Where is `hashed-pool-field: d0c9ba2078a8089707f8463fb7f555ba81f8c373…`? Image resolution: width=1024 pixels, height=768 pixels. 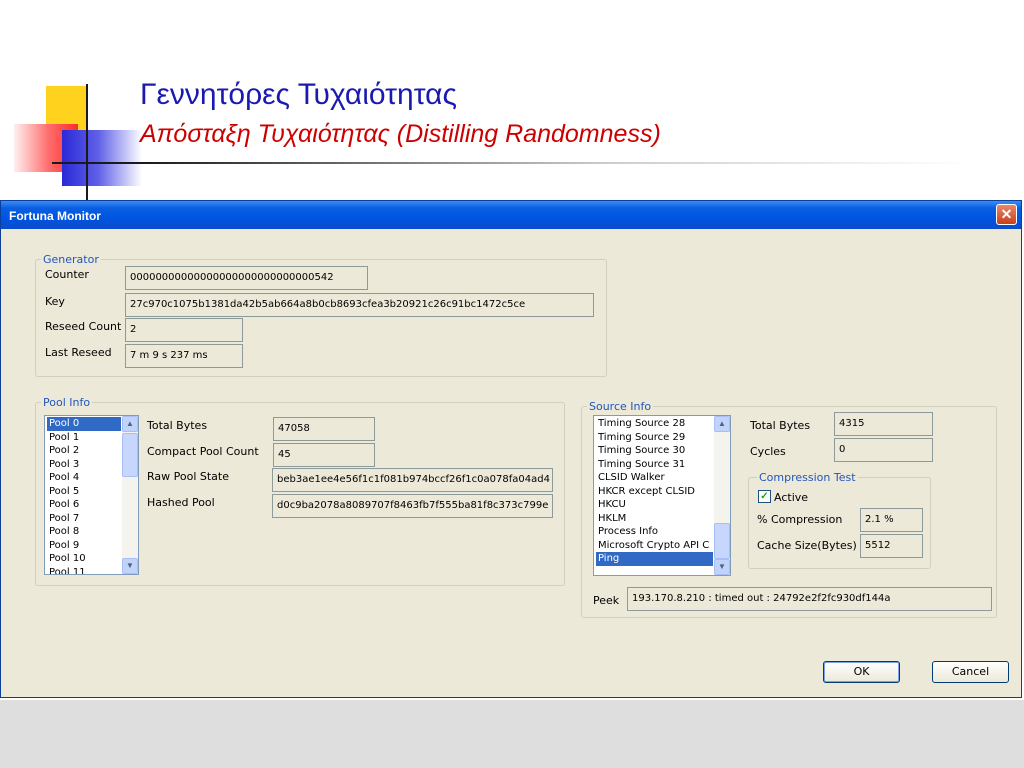 hashed-pool-field: d0c9ba2078a8089707f8463fb7f555ba81f8c373… is located at coordinates (412, 506).